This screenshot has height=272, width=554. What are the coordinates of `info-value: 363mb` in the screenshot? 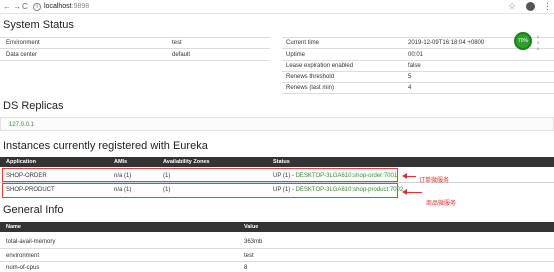 It's located at (253, 242).